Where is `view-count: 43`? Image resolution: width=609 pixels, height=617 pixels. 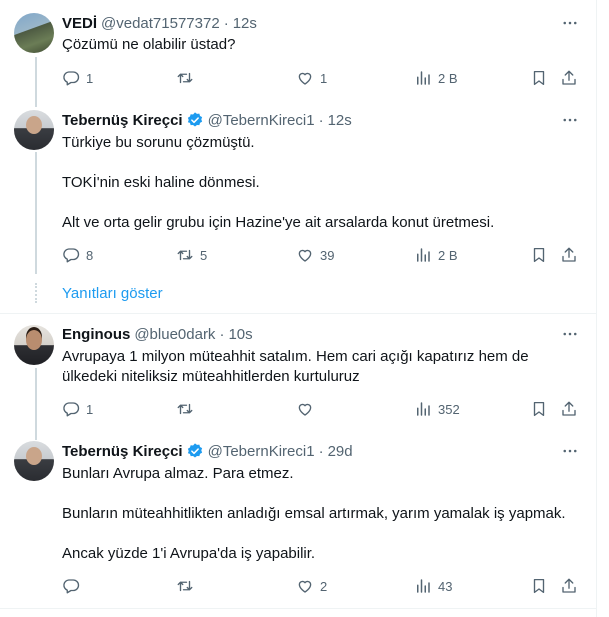 view-count: 43 is located at coordinates (445, 586).